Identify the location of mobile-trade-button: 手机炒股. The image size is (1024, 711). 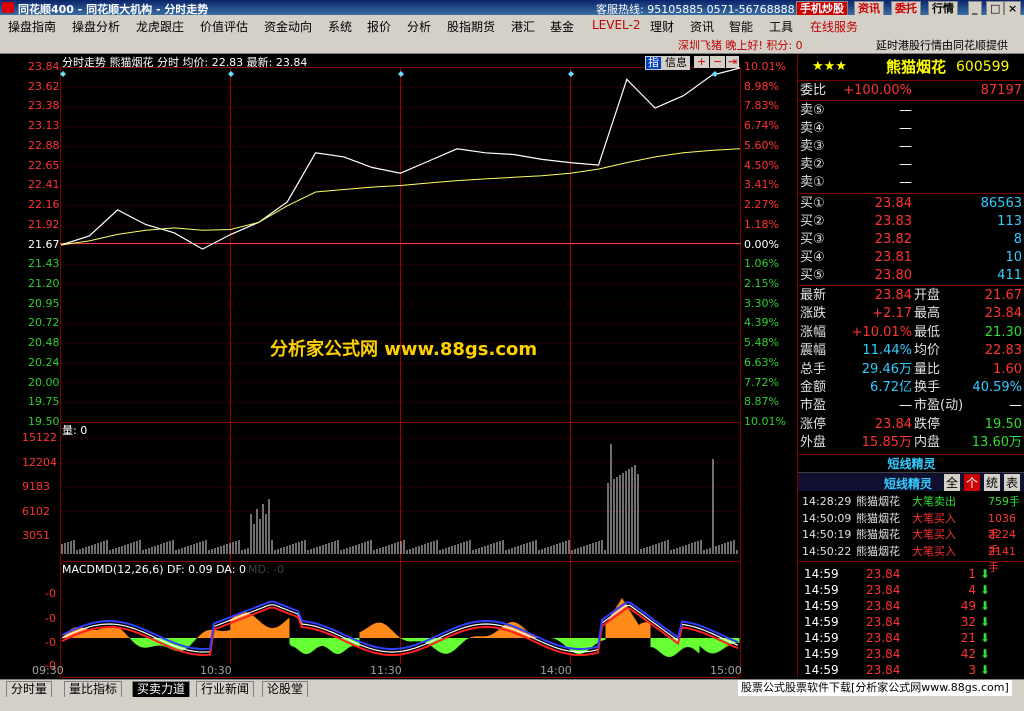
(822, 8).